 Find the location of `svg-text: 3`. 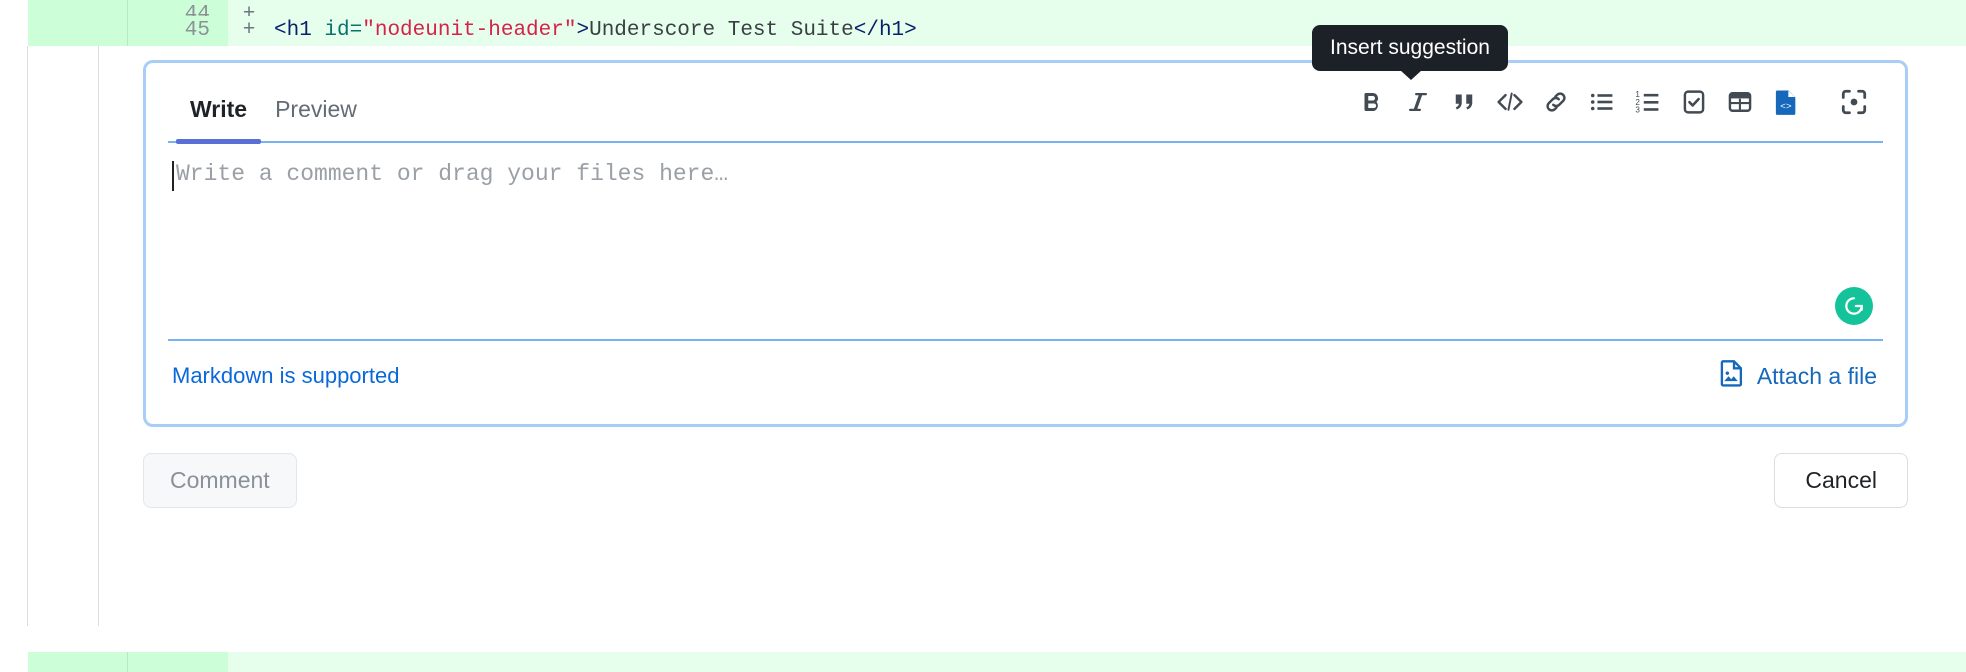

svg-text: 3 is located at coordinates (1637, 110).